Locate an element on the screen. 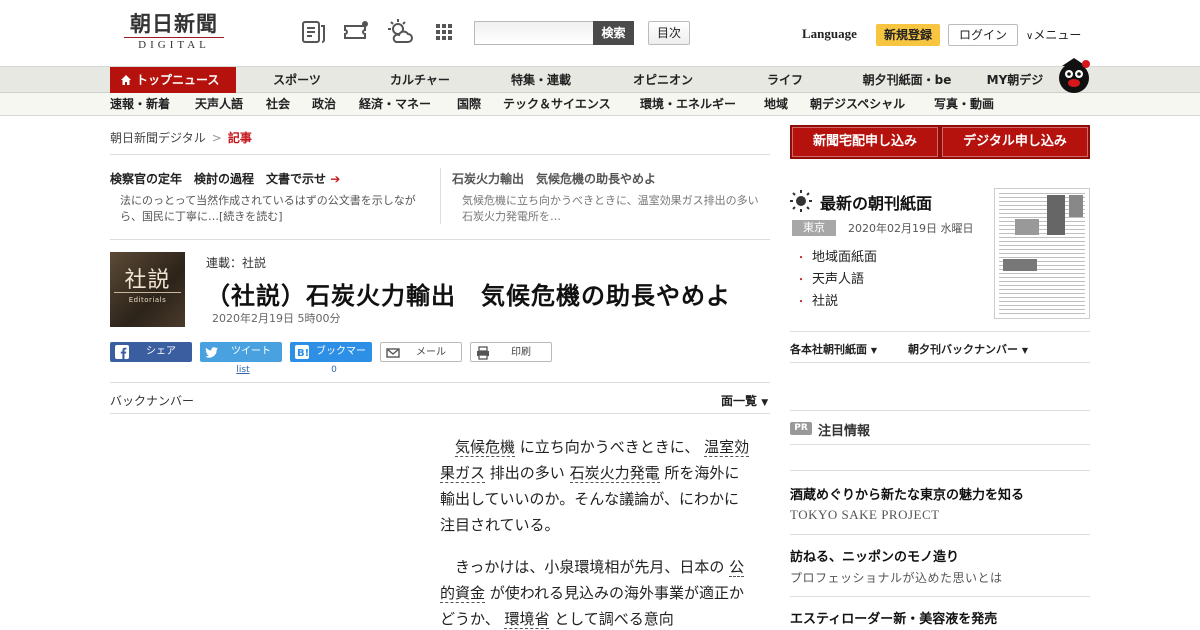 This screenshot has height=630, width=1200. menu-button: ∨メニュー is located at coordinates (1053, 34).